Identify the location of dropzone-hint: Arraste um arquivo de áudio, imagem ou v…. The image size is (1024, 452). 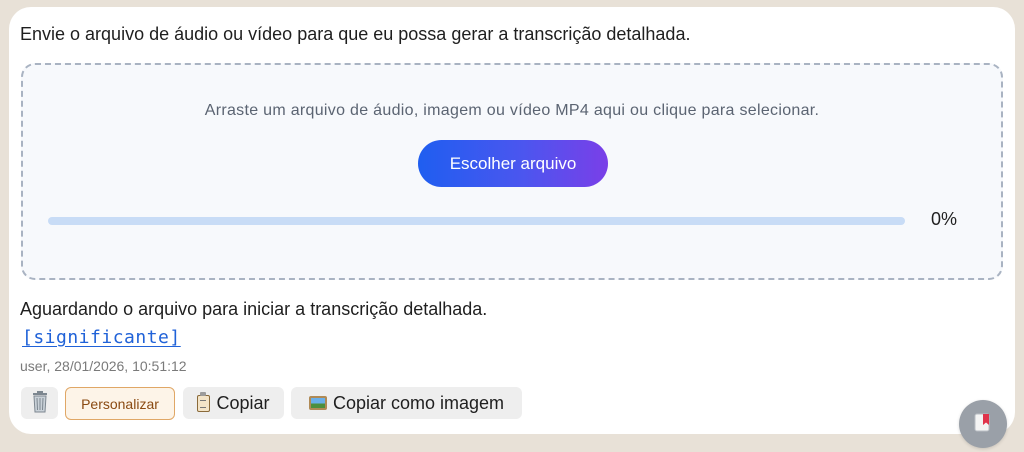
(512, 110).